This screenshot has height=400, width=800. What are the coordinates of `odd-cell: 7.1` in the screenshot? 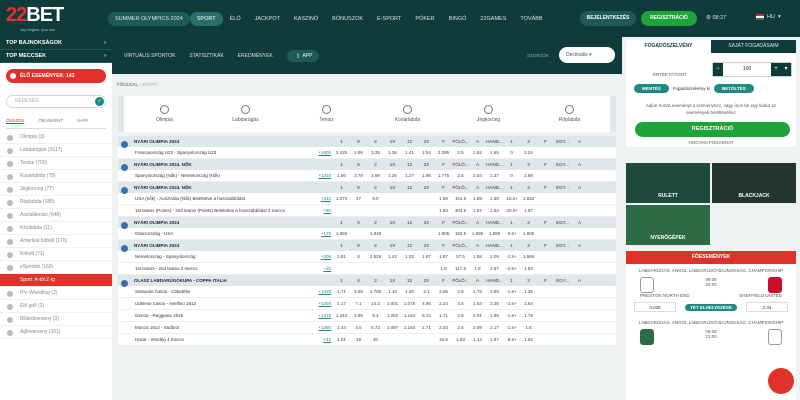 It's located at (358, 303).